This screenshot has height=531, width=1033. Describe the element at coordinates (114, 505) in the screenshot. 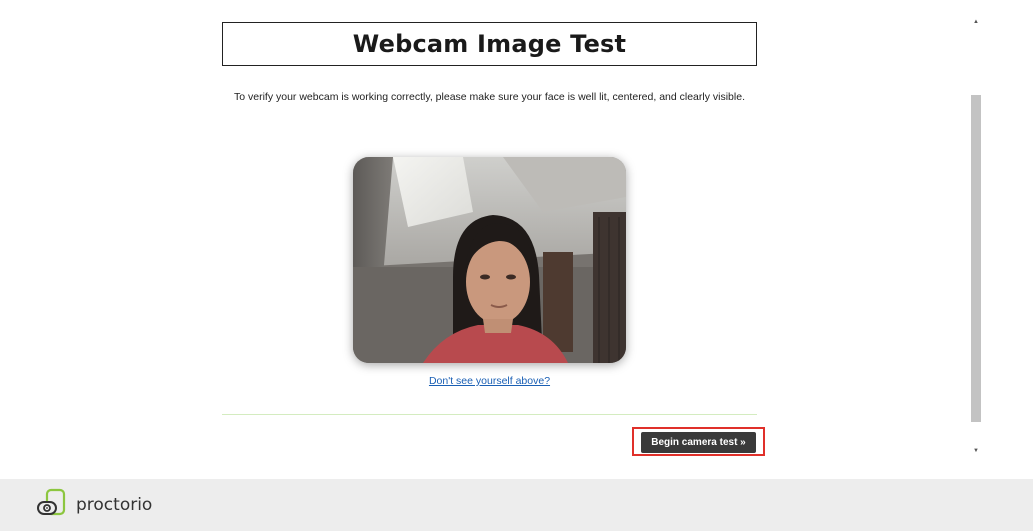

I see `brand-name: proctorio` at that location.